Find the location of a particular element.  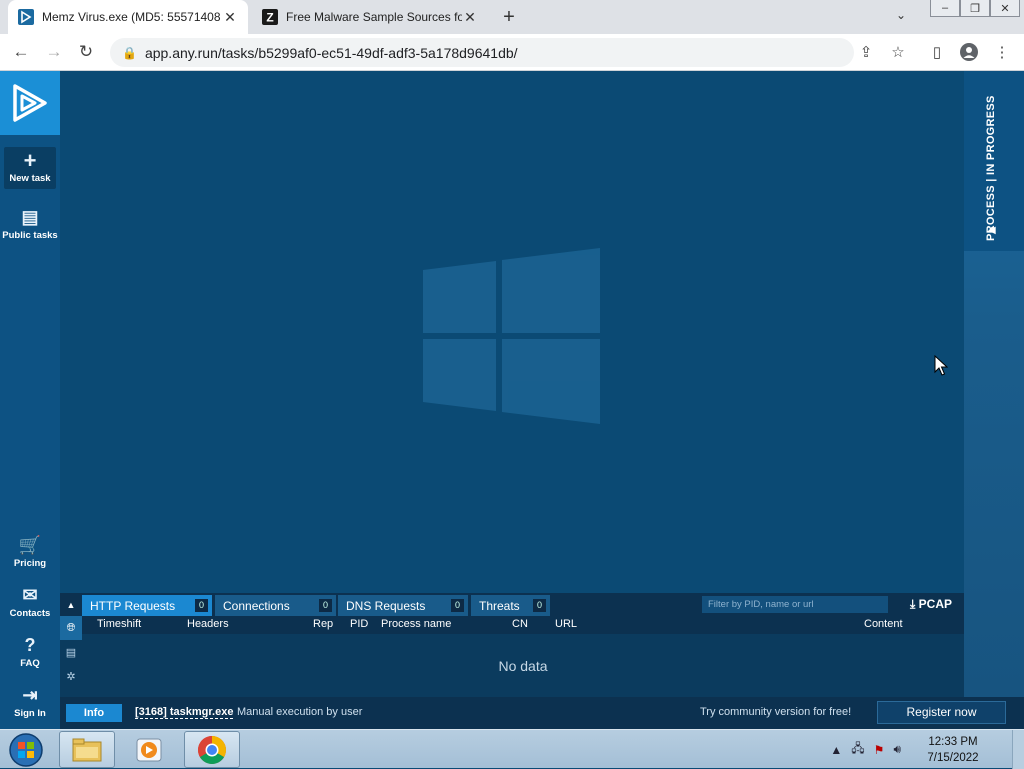

document-icon: ▤ is located at coordinates (30, 217).